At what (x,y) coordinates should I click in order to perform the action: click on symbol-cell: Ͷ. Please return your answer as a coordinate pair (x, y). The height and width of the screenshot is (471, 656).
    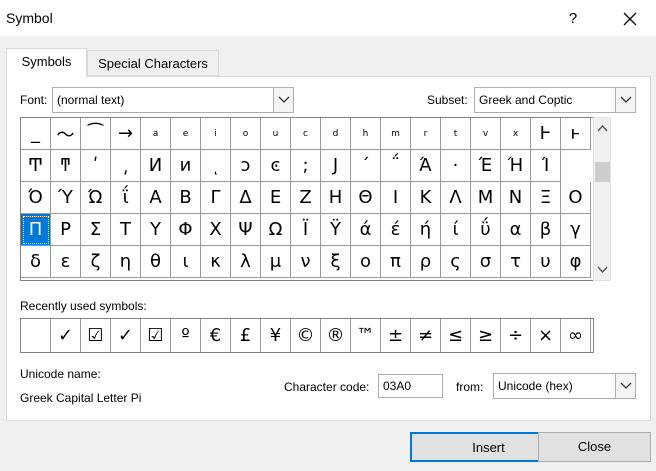
    Looking at the image, I should click on (156, 166).